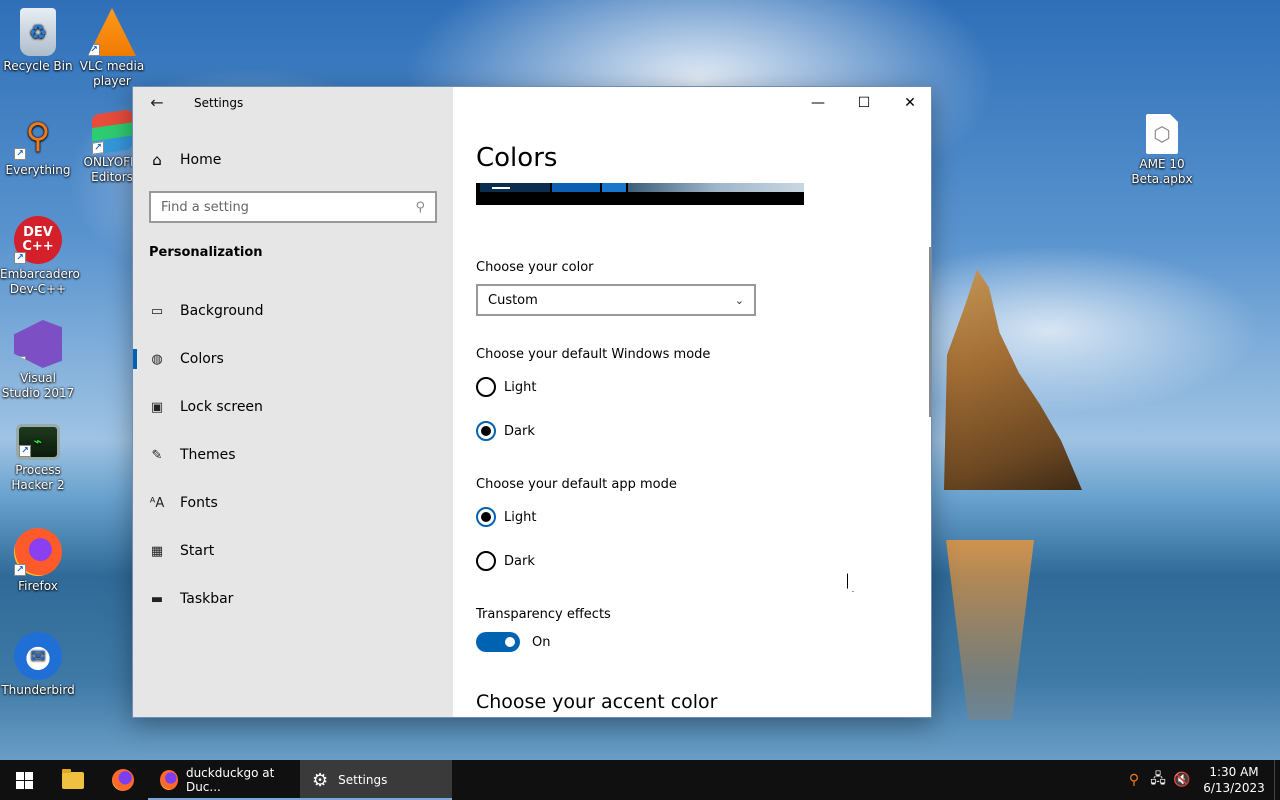 This screenshot has width=1280, height=800. What do you see at coordinates (38, 442) in the screenshot?
I see `process-hacker-icon: ⌁ ↗` at bounding box center [38, 442].